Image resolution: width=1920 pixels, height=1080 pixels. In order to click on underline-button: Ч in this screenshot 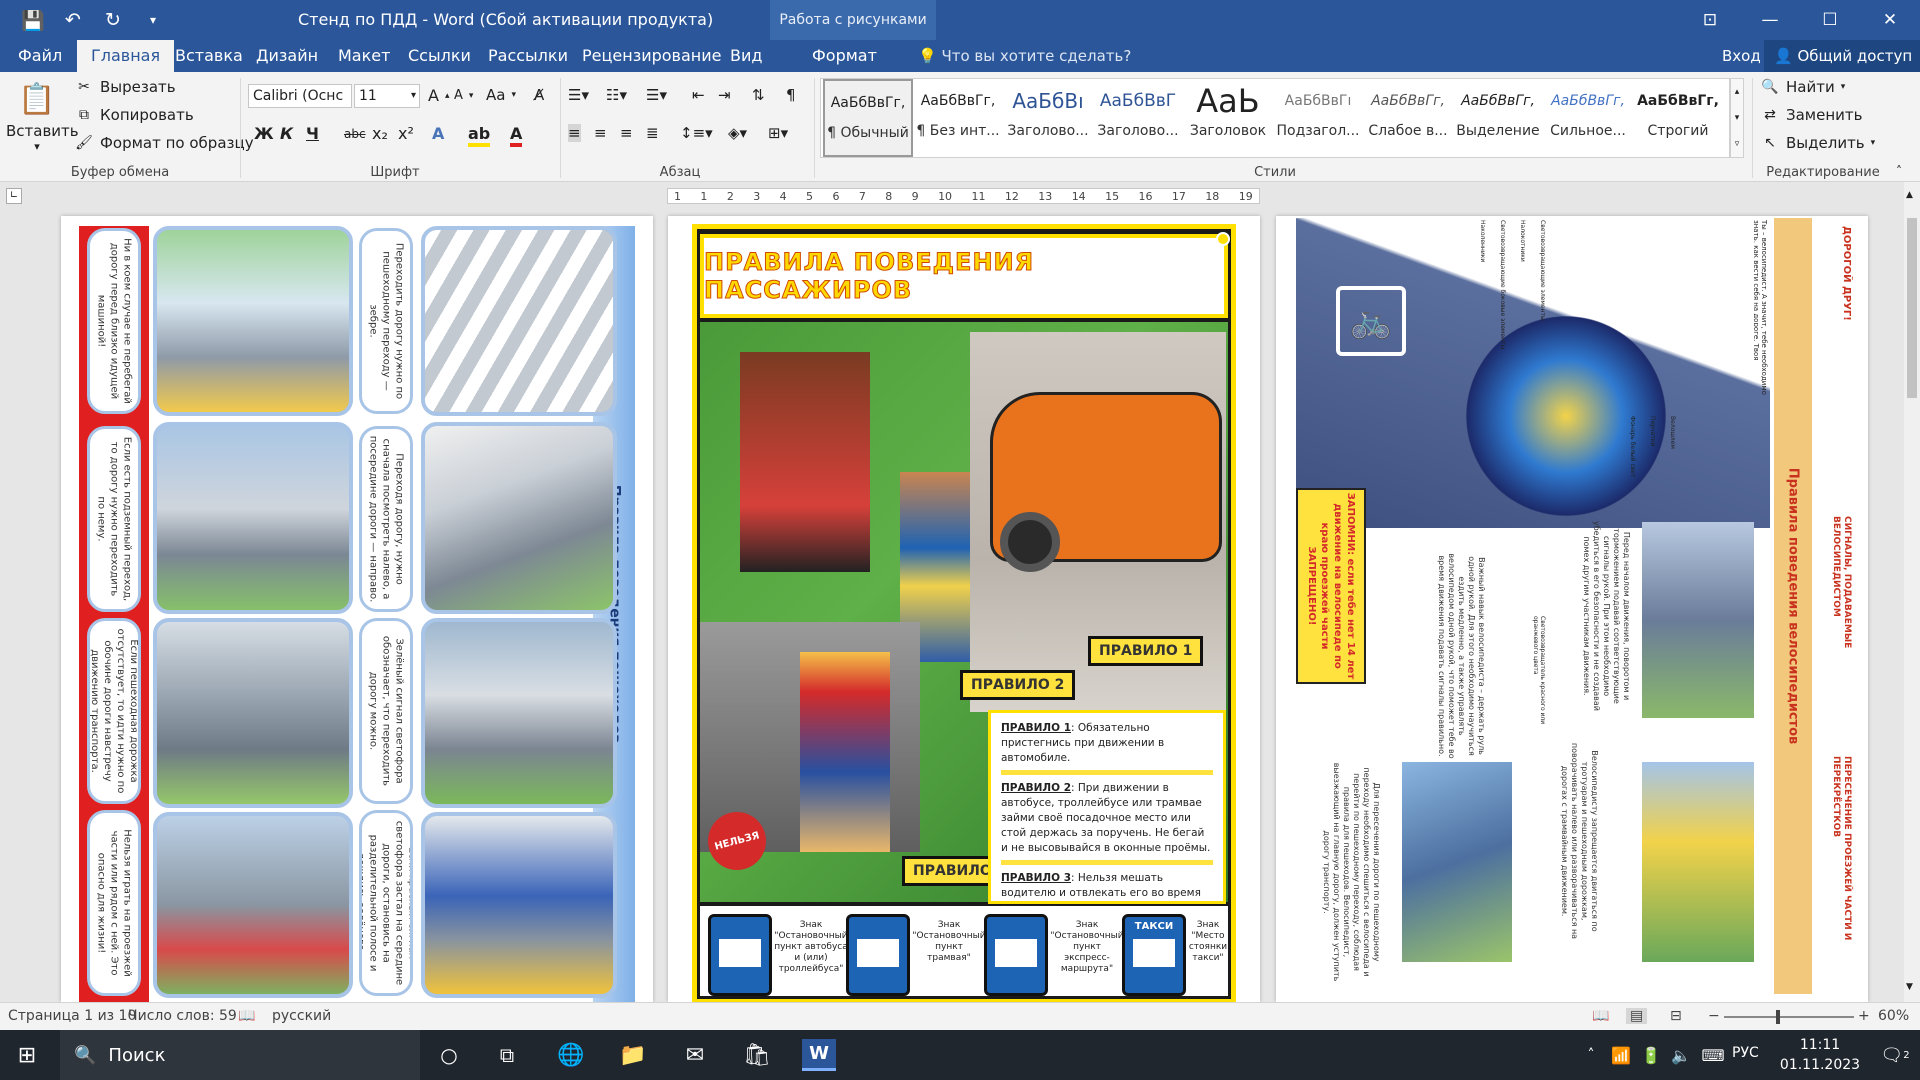, I will do `click(312, 133)`.